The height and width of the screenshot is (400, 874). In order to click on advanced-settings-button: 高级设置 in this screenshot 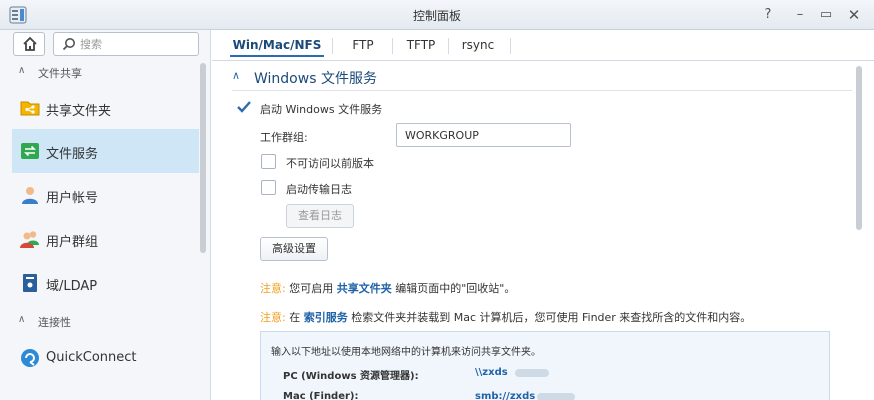, I will do `click(294, 249)`.